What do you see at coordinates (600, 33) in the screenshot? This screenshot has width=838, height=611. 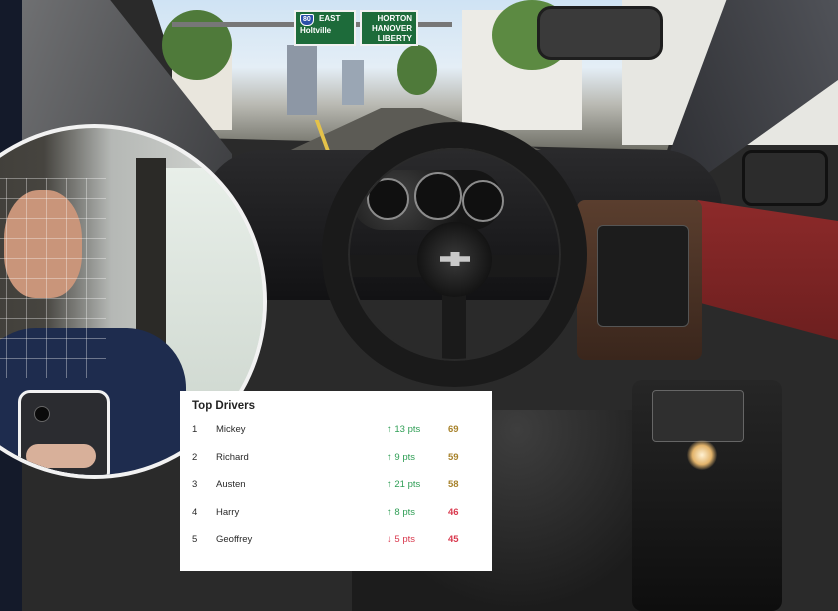 I see `rearview-mirror` at bounding box center [600, 33].